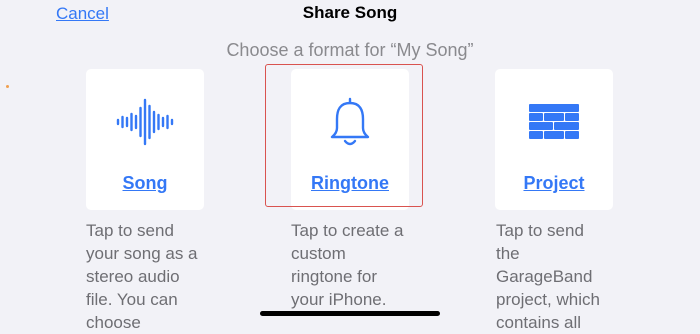  Describe the element at coordinates (145, 183) in the screenshot. I see `song-format-label: Song` at that location.